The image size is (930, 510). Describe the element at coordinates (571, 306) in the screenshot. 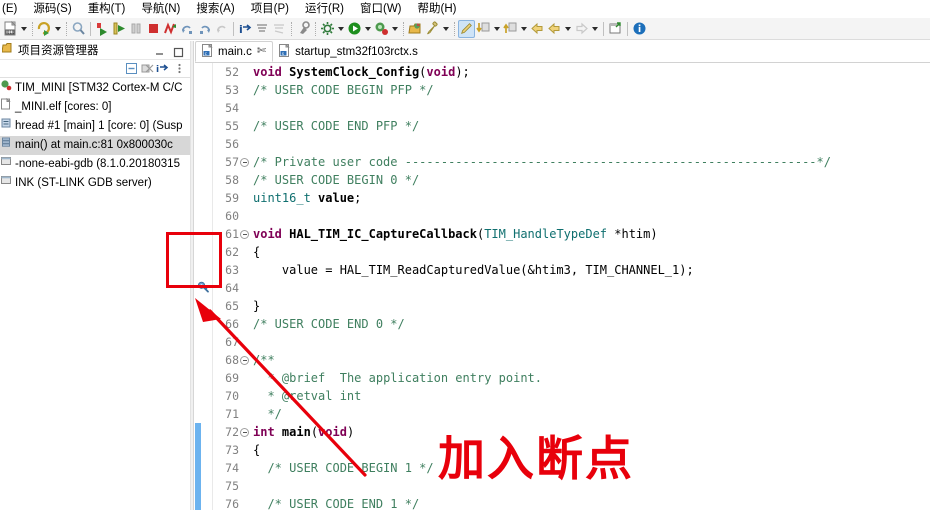

I see `code-line: 65}` at that location.